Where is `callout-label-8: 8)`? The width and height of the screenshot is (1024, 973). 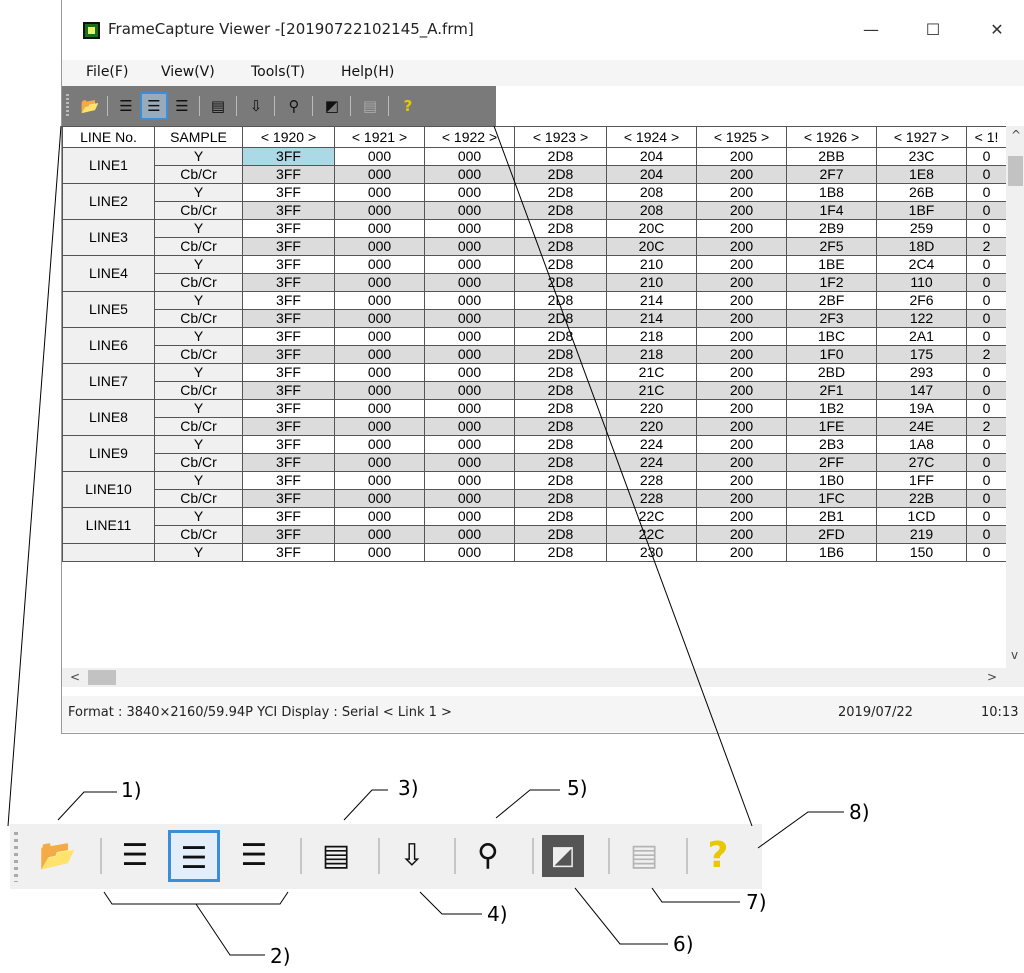 callout-label-8: 8) is located at coordinates (859, 812).